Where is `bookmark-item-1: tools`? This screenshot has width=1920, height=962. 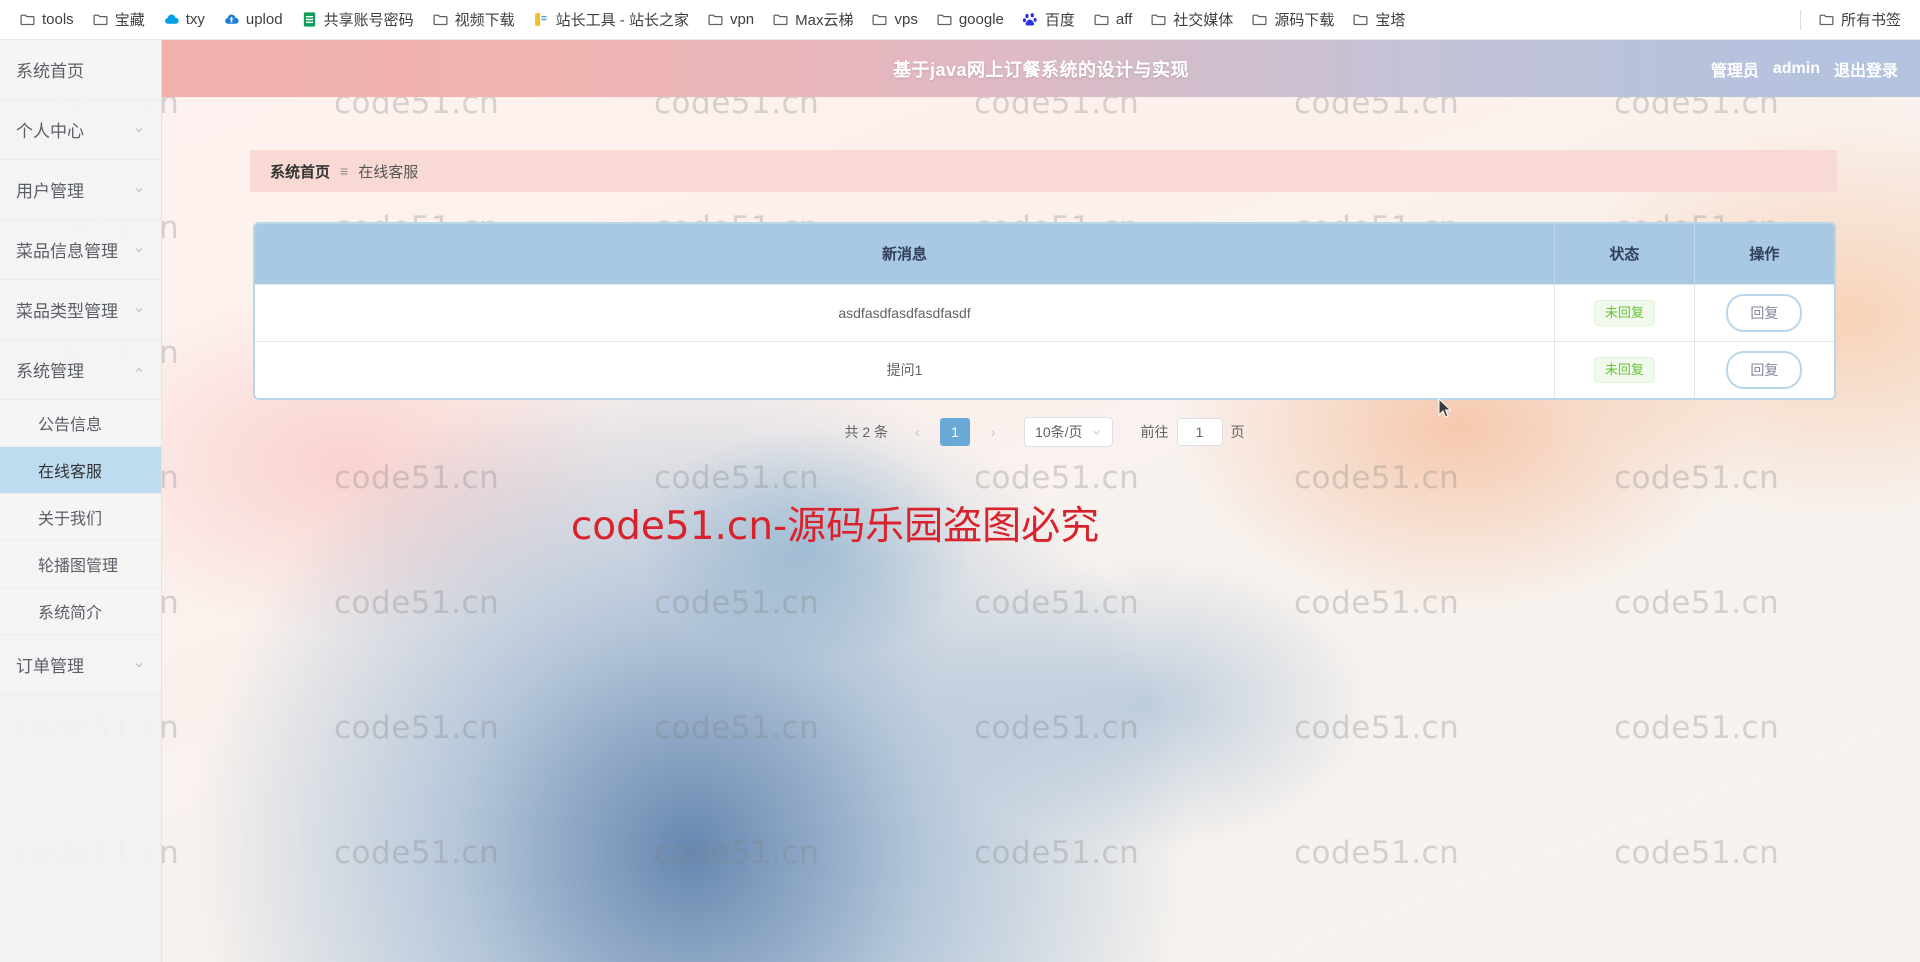 bookmark-item-1: tools is located at coordinates (46, 19).